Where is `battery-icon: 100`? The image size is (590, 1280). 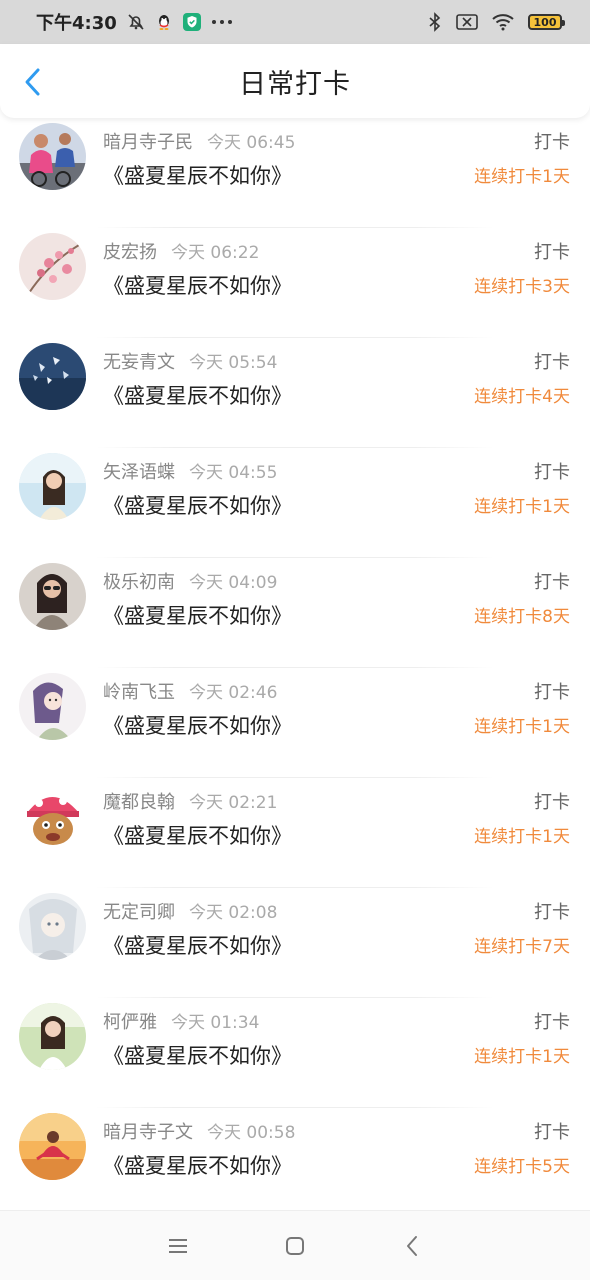
battery-icon: 100 is located at coordinates (546, 22).